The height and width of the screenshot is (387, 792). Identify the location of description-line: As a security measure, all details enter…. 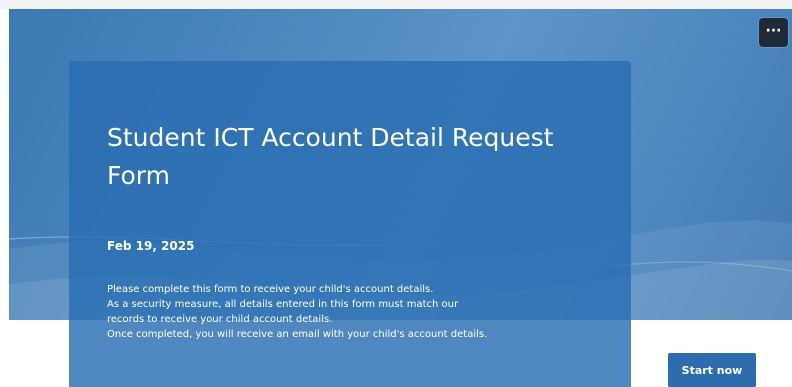
(283, 304).